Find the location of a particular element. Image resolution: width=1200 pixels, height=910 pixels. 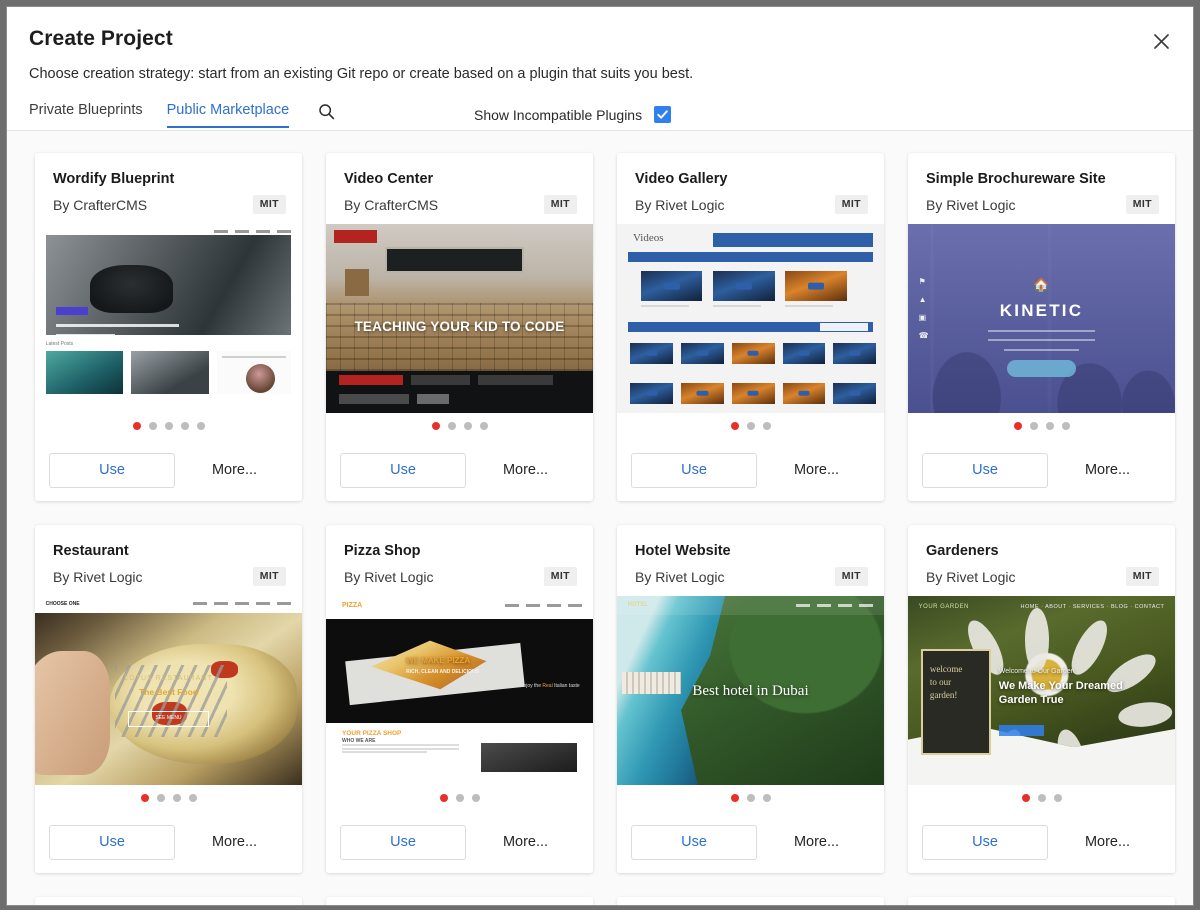

card-preview: TEACHING YOUR KID TO CODE is located at coordinates (459, 318).